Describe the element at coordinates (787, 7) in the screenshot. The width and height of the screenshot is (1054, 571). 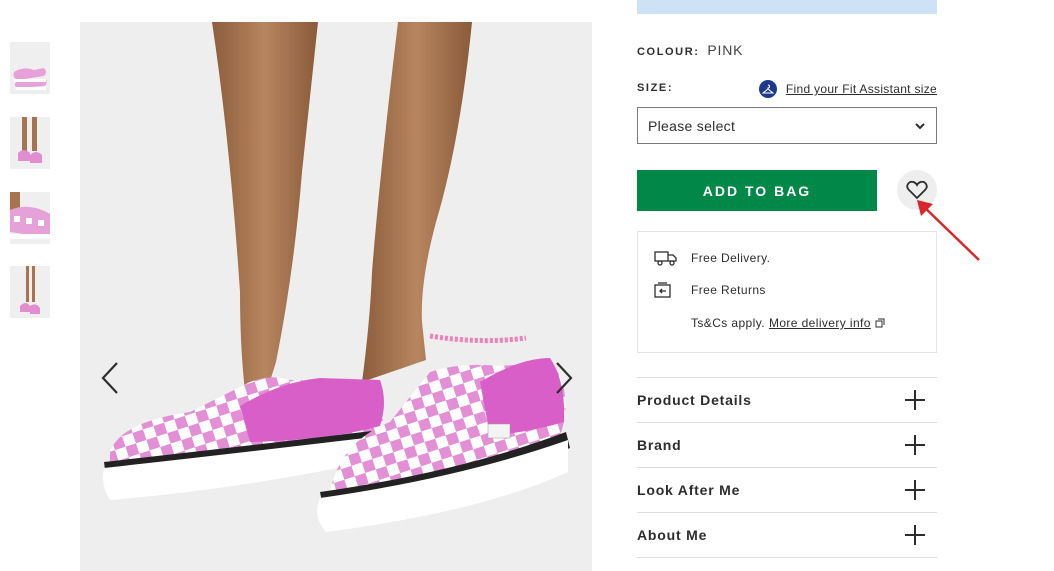
I see `promo-banner` at that location.